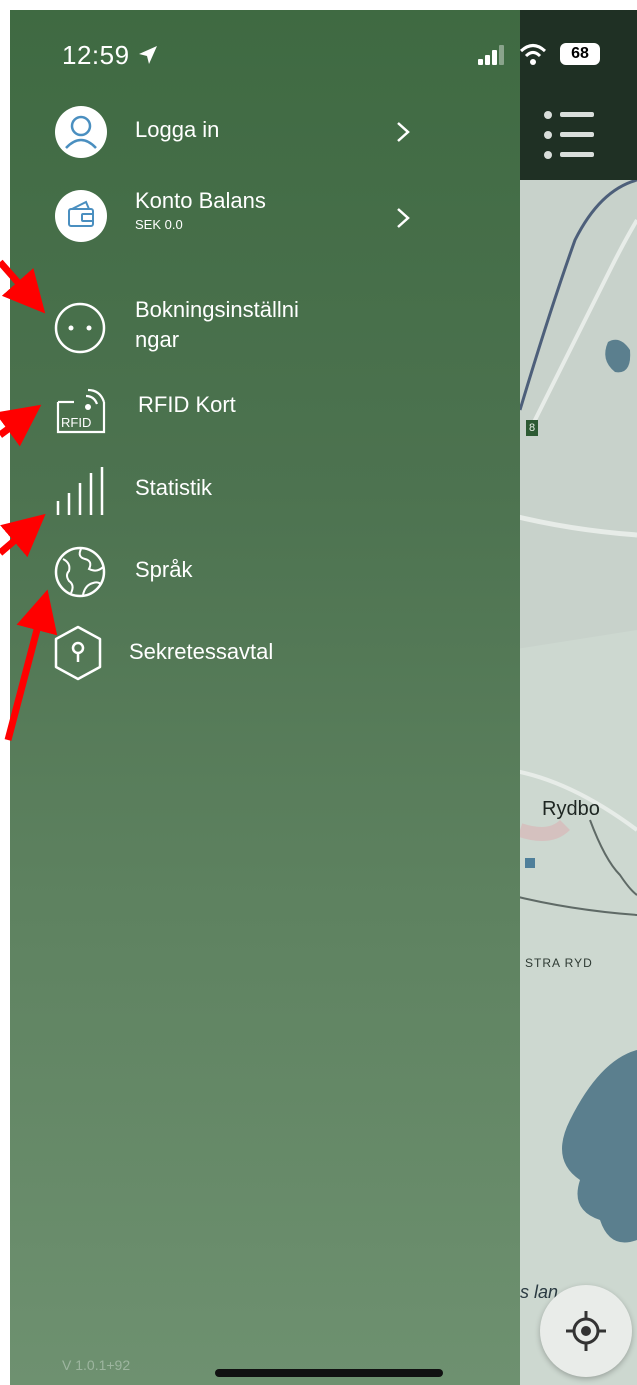 The image size is (637, 1385). I want to click on wifi-icon, so click(533, 54).